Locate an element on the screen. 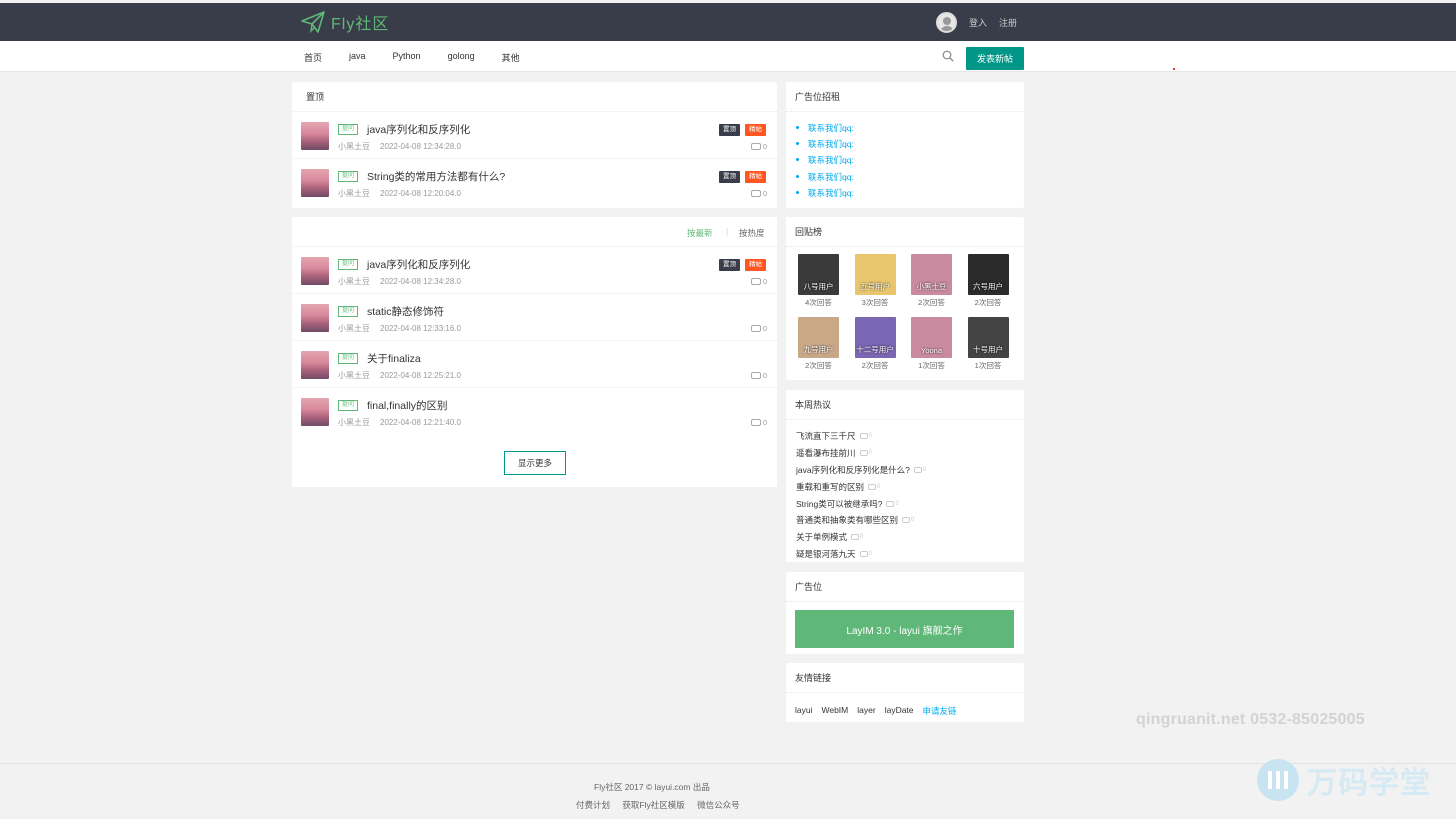  reply-user-avatar: 十二号用户 is located at coordinates (875, 337).